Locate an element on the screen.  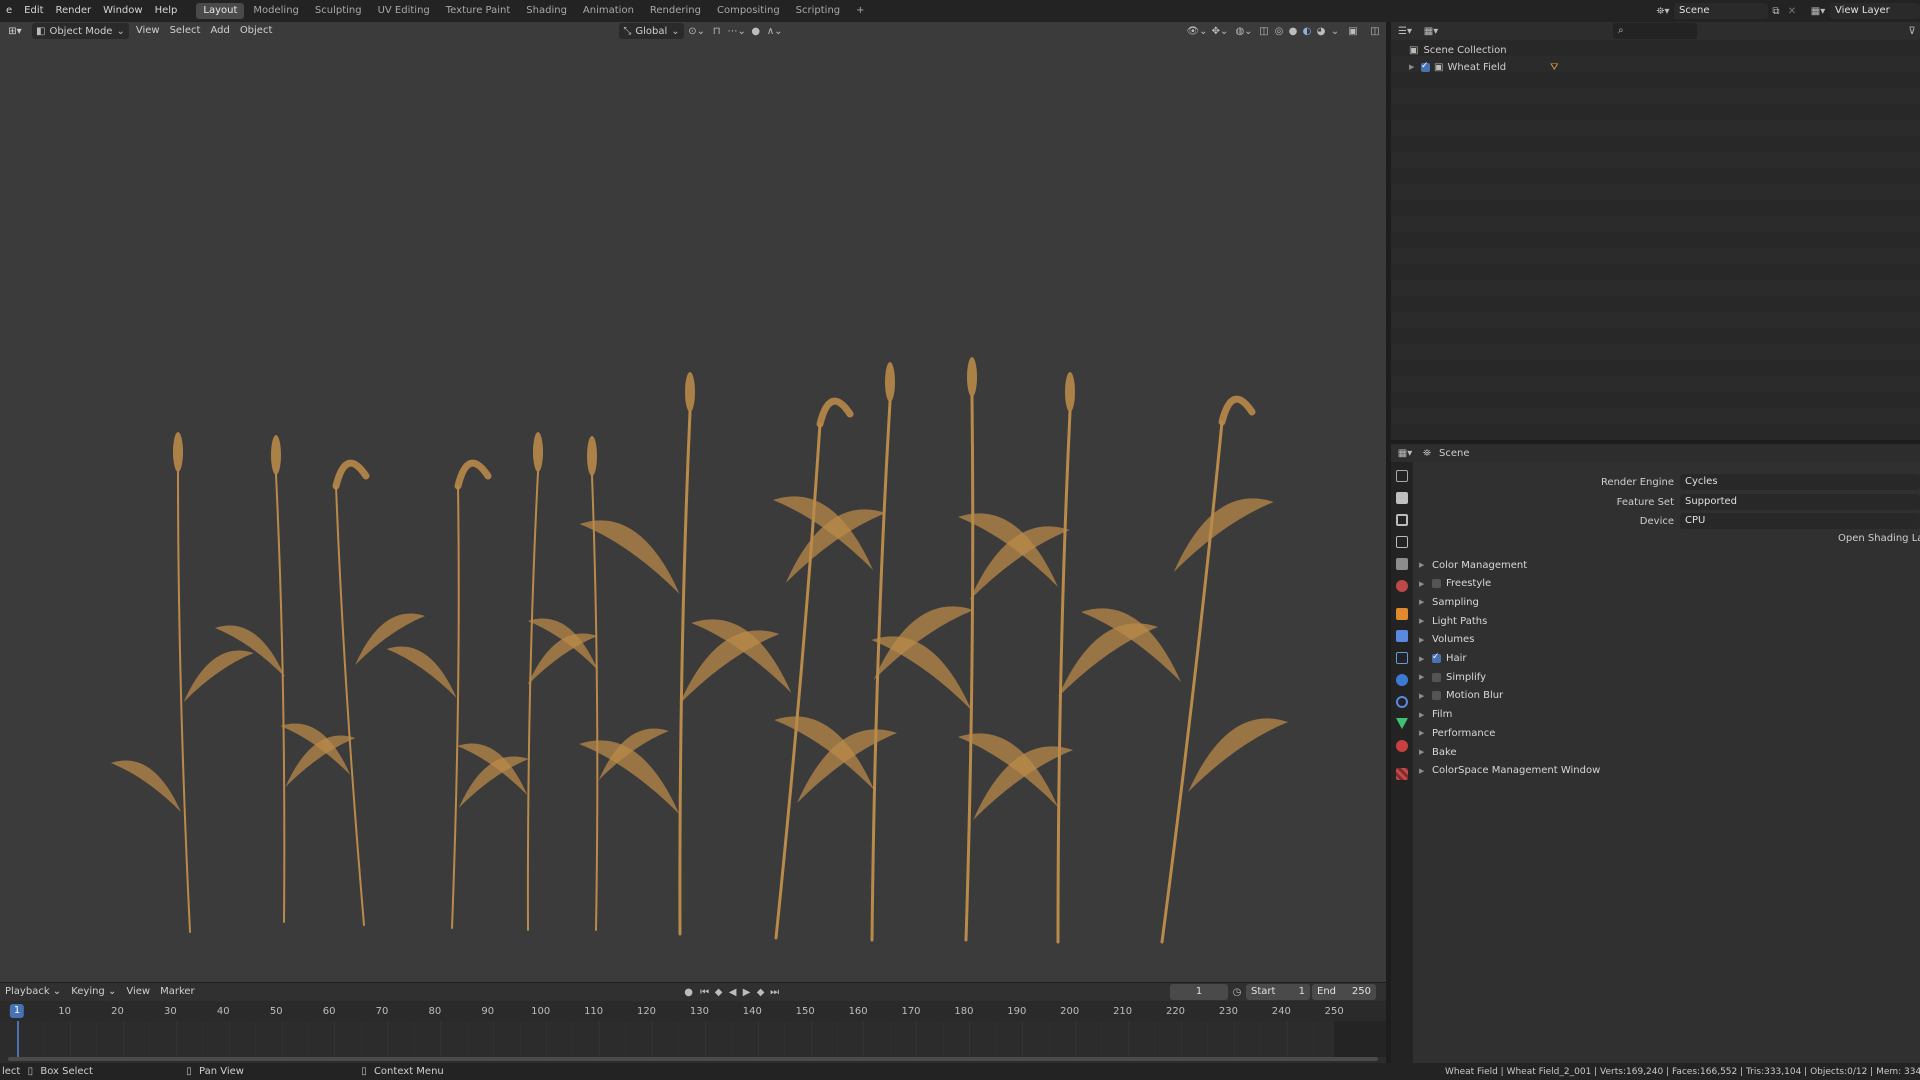
tool-tab-icon is located at coordinates (1402, 476).